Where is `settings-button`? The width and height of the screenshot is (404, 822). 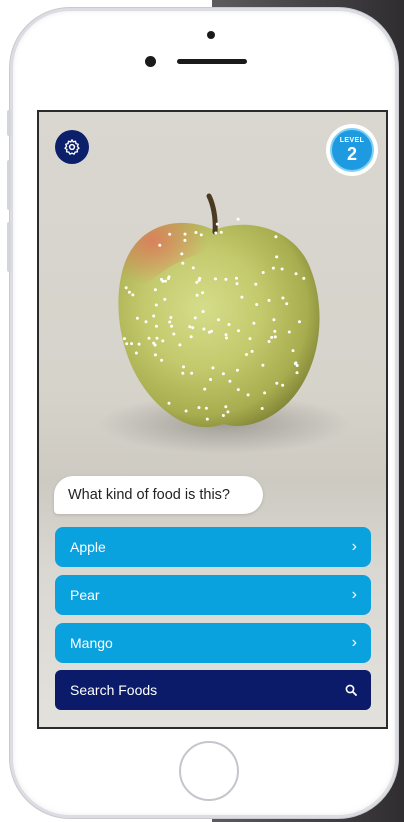
settings-button is located at coordinates (72, 147).